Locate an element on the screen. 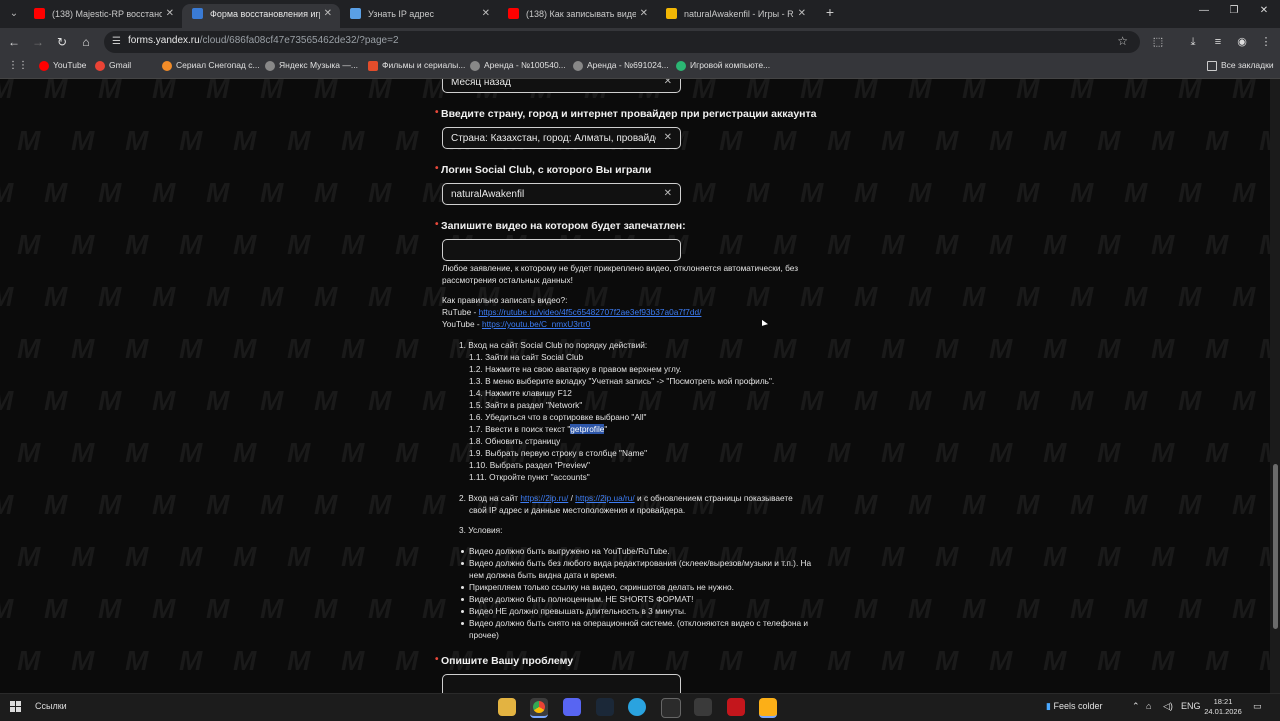  site-info-icon: ☰ is located at coordinates (116, 41).